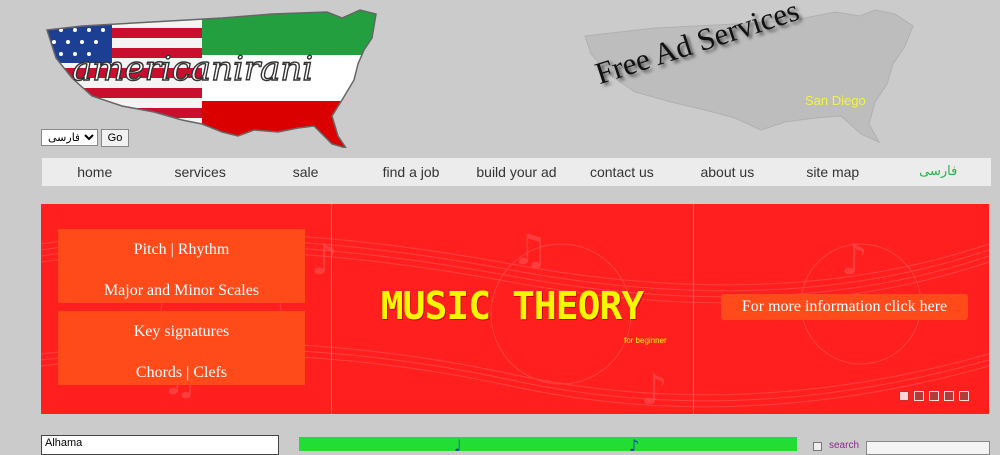  What do you see at coordinates (69, 137) in the screenshot?
I see `language-select: فارسی` at bounding box center [69, 137].